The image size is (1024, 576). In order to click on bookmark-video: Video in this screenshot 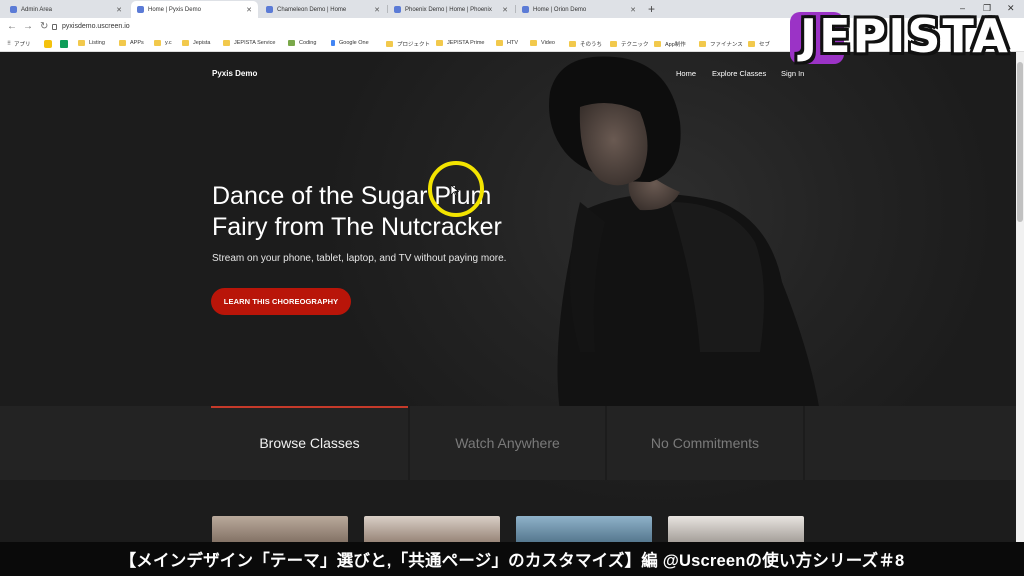, I will do `click(542, 43)`.